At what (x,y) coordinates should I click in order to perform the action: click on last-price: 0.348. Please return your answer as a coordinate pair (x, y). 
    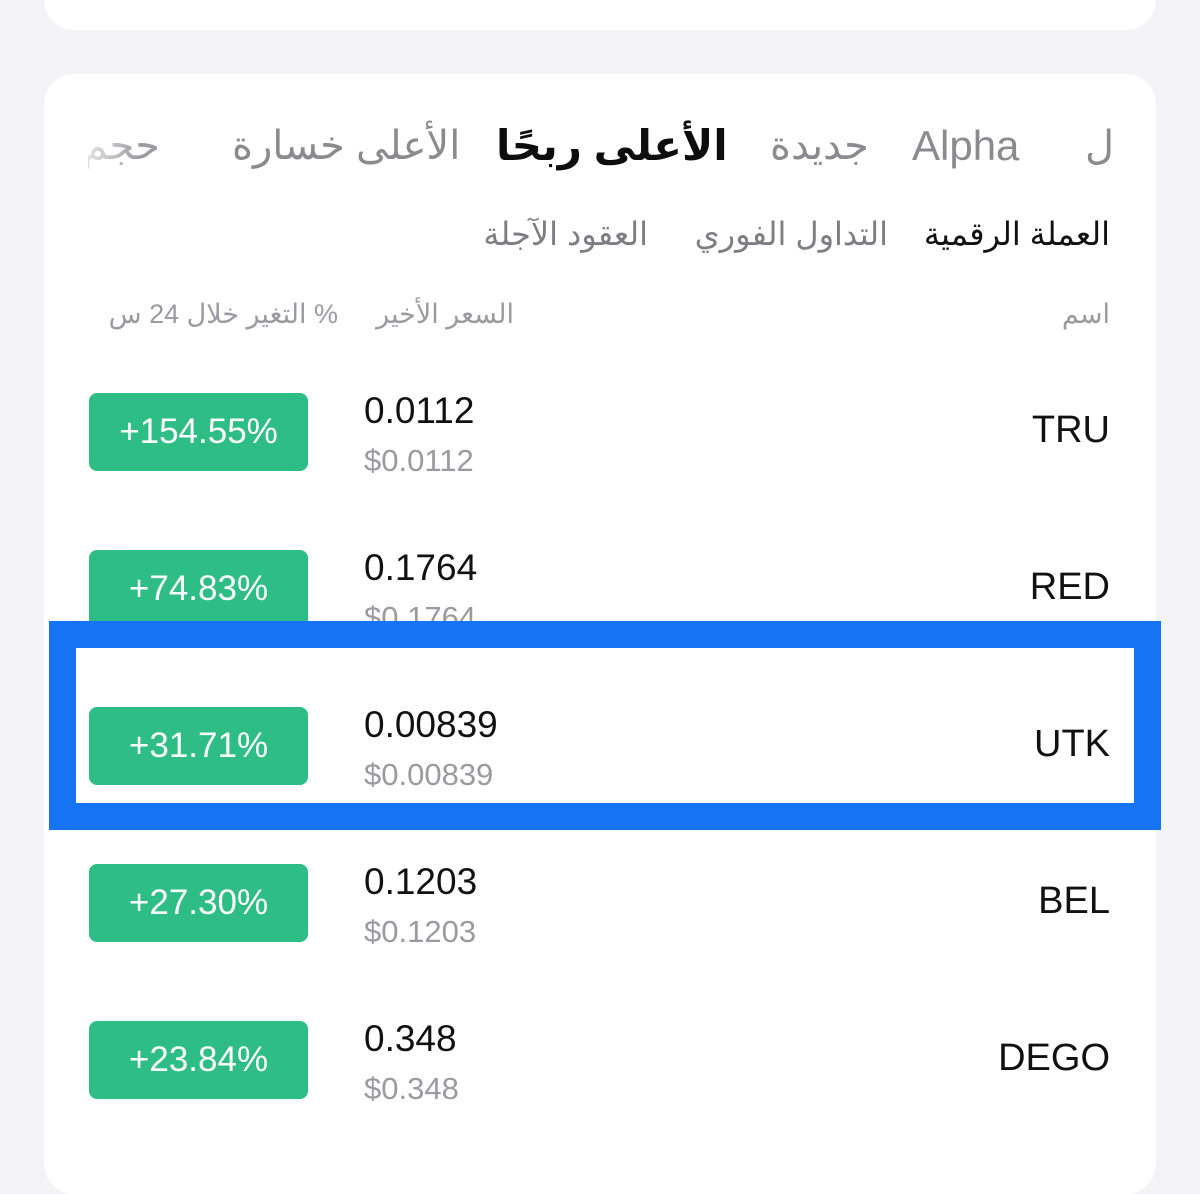
    Looking at the image, I should click on (410, 1039).